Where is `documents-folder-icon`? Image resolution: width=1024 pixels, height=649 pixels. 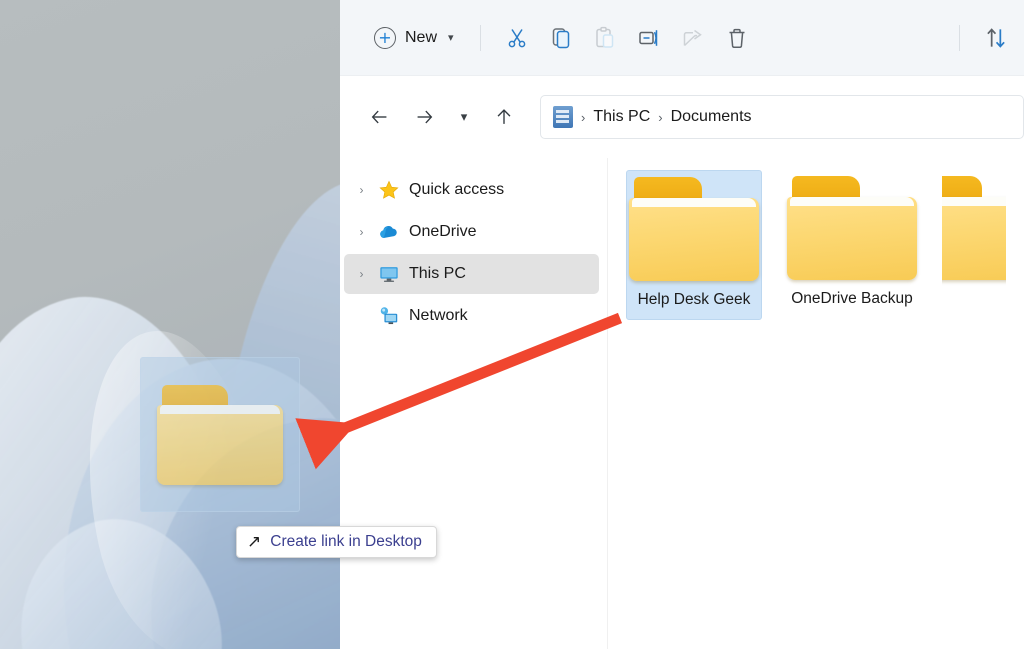
documents-folder-icon is located at coordinates (563, 117).